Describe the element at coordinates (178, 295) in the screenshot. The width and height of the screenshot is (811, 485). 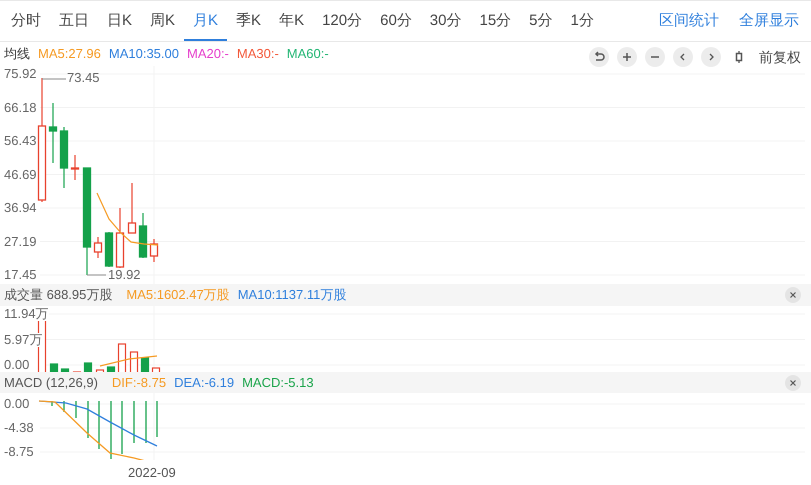
I see `legend-value: MA5:1602.47万股` at that location.